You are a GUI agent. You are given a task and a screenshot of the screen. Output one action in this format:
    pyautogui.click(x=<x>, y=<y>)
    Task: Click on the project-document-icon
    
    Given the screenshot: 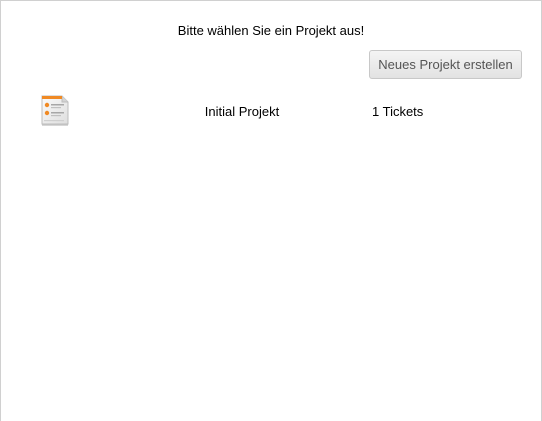 What is the action you would take?
    pyautogui.click(x=55, y=110)
    